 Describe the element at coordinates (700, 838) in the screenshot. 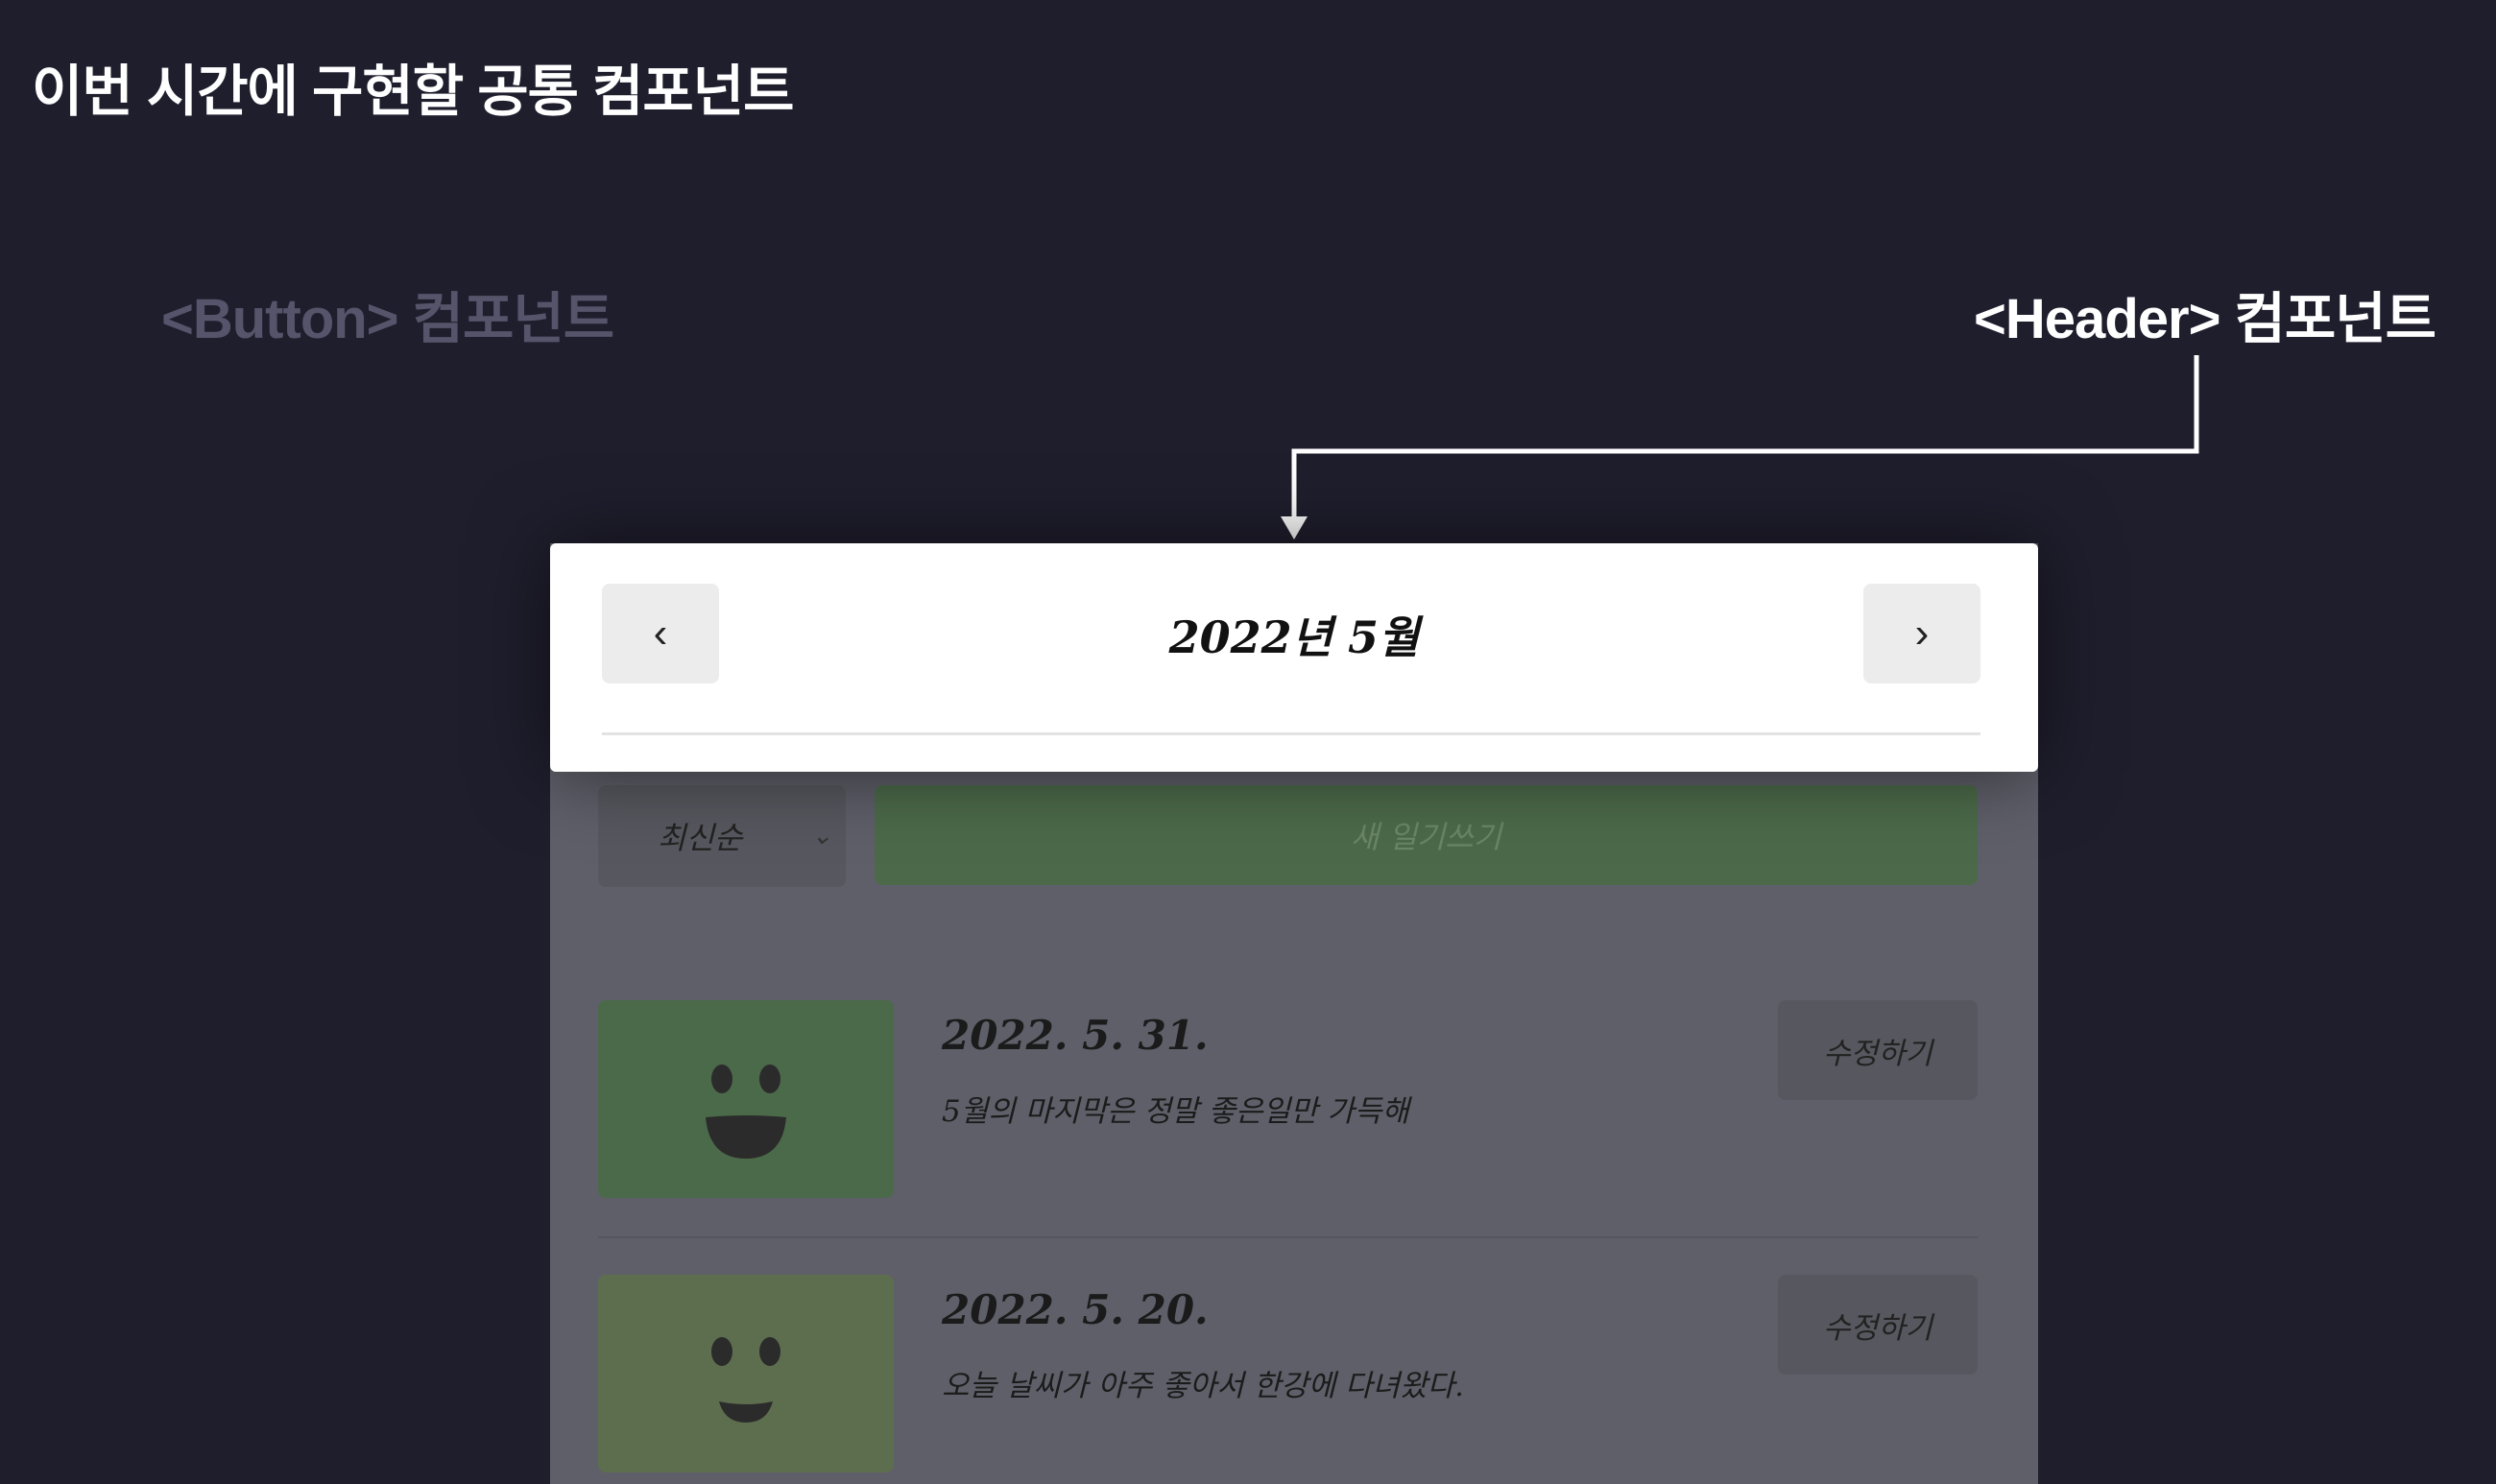

I see `sort-select-value: 최신순` at that location.